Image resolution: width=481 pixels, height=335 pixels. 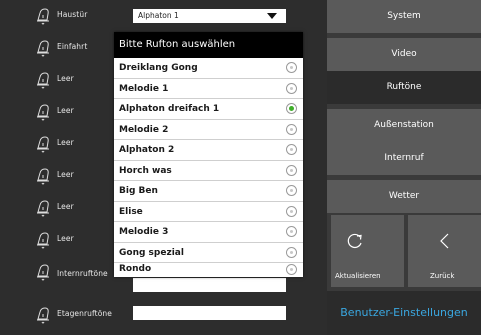 What do you see at coordinates (404, 125) in the screenshot?
I see `nav-aussenstation: Außenstation` at bounding box center [404, 125].